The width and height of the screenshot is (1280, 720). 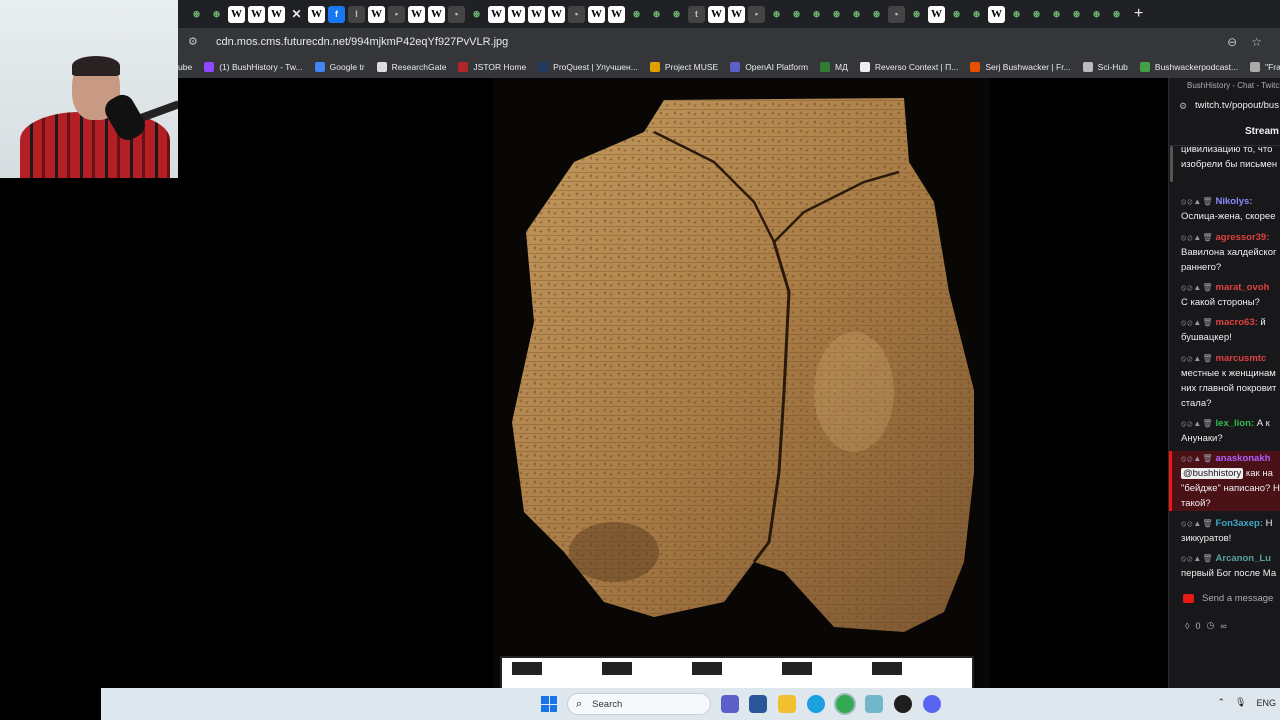 I want to click on browser-tab-favicon: t, so click(x=696, y=14).